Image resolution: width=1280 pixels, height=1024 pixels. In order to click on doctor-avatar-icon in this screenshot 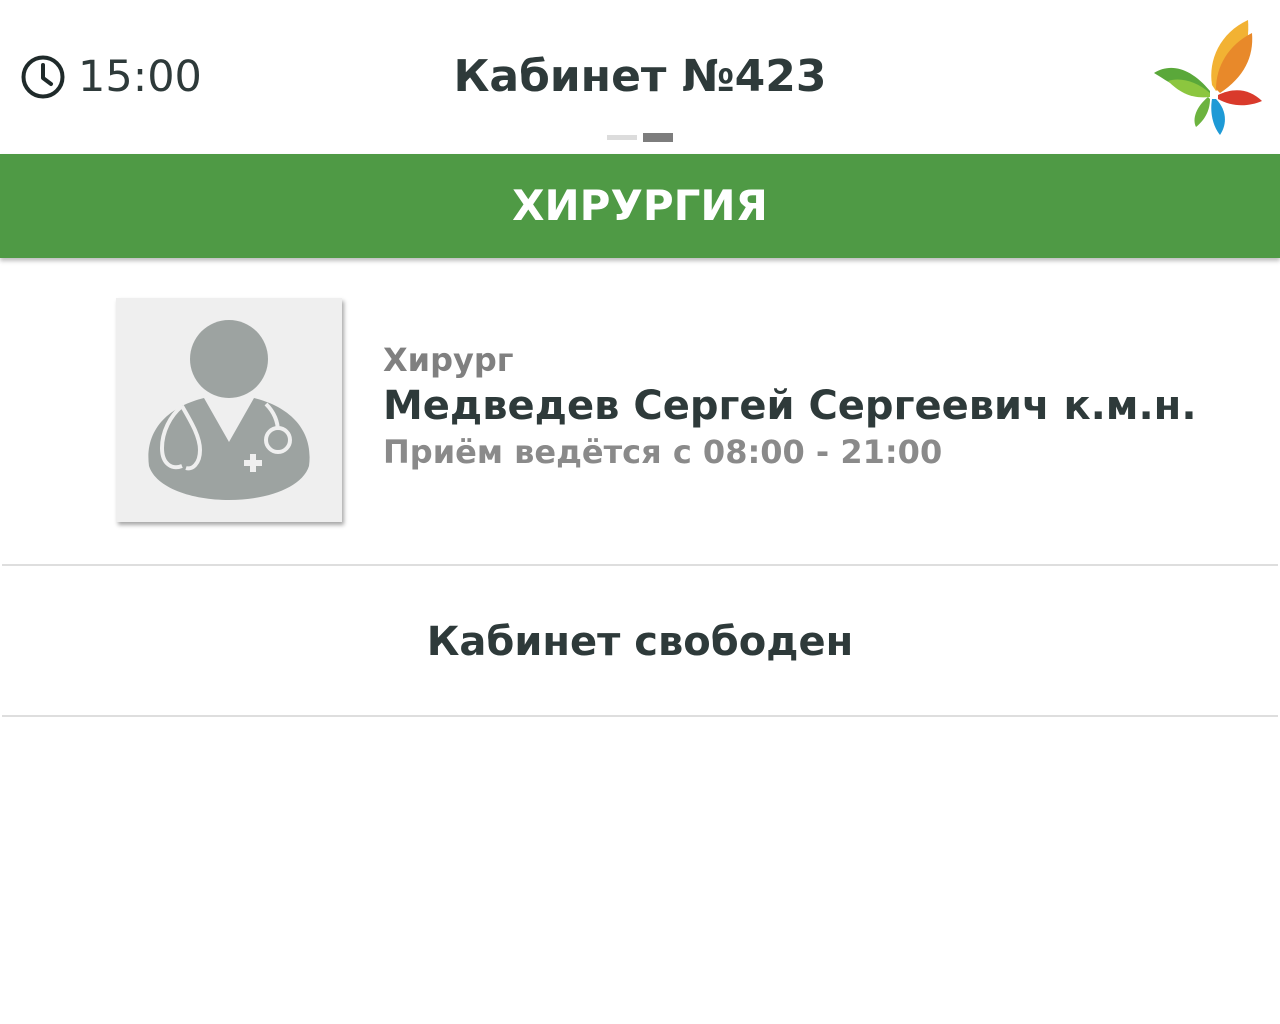, I will do `click(229, 410)`.